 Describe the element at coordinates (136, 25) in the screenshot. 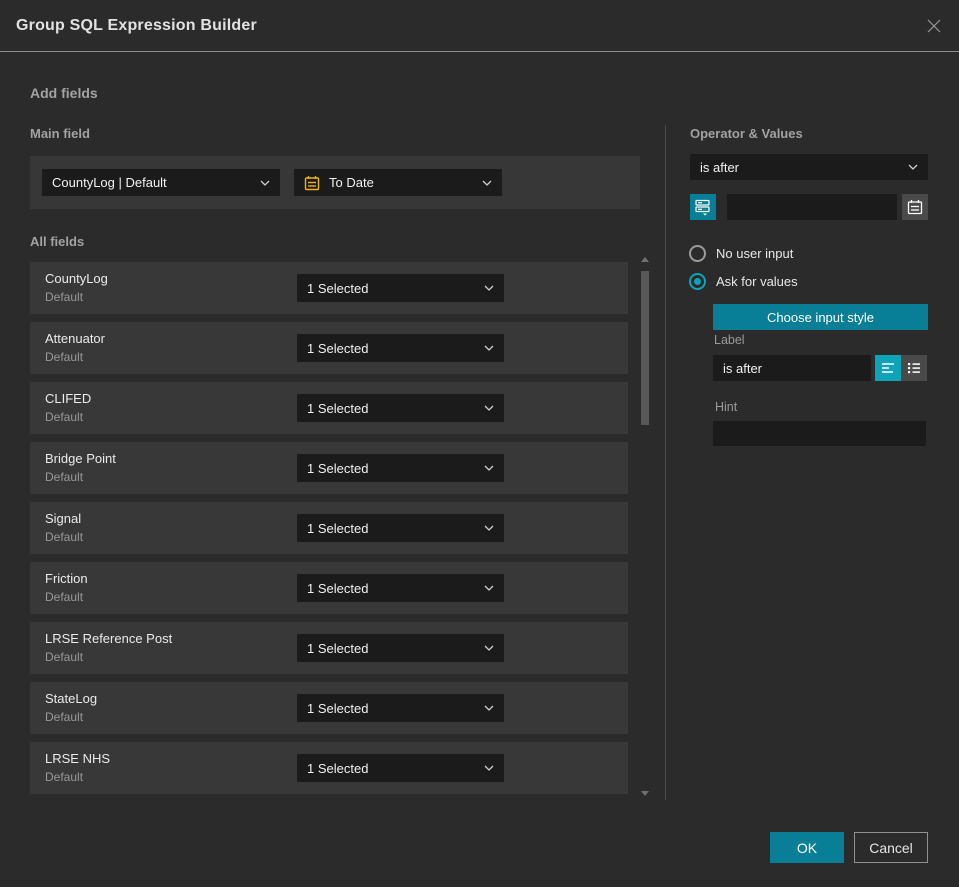

I see `dialog-title: Group SQL Expression Builder` at that location.